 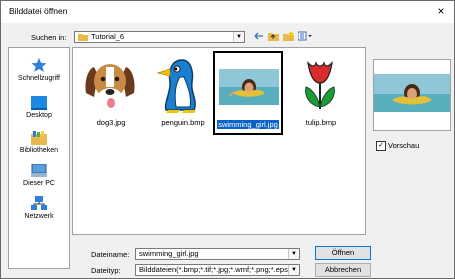 What do you see at coordinates (39, 170) in the screenshot?
I see `computer-icon` at bounding box center [39, 170].